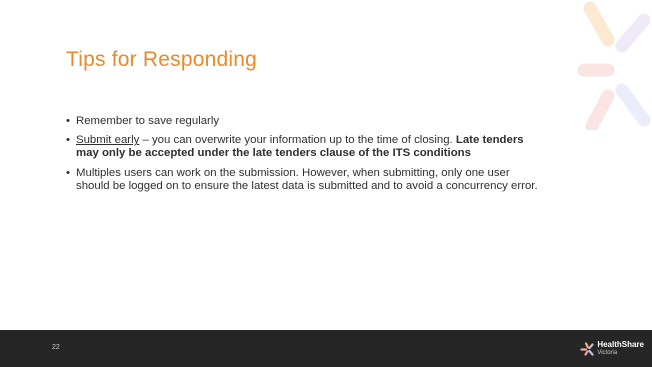 Image resolution: width=652 pixels, height=367 pixels. What do you see at coordinates (56, 347) in the screenshot?
I see `page-number: 22` at bounding box center [56, 347].